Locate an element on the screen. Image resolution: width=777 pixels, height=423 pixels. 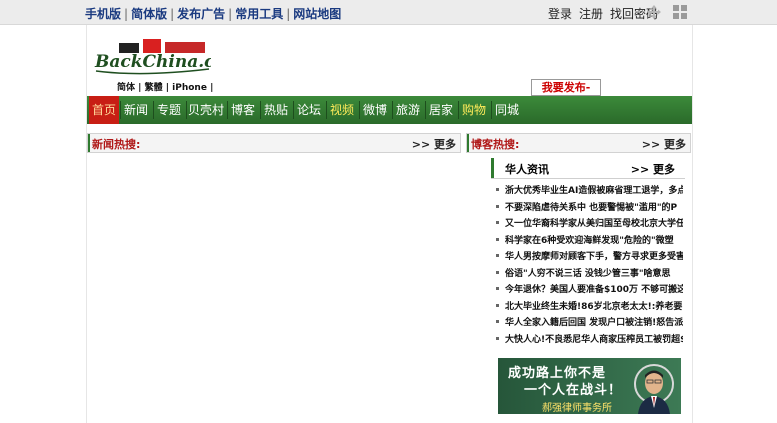
grid-menu-icon is located at coordinates (680, 12).